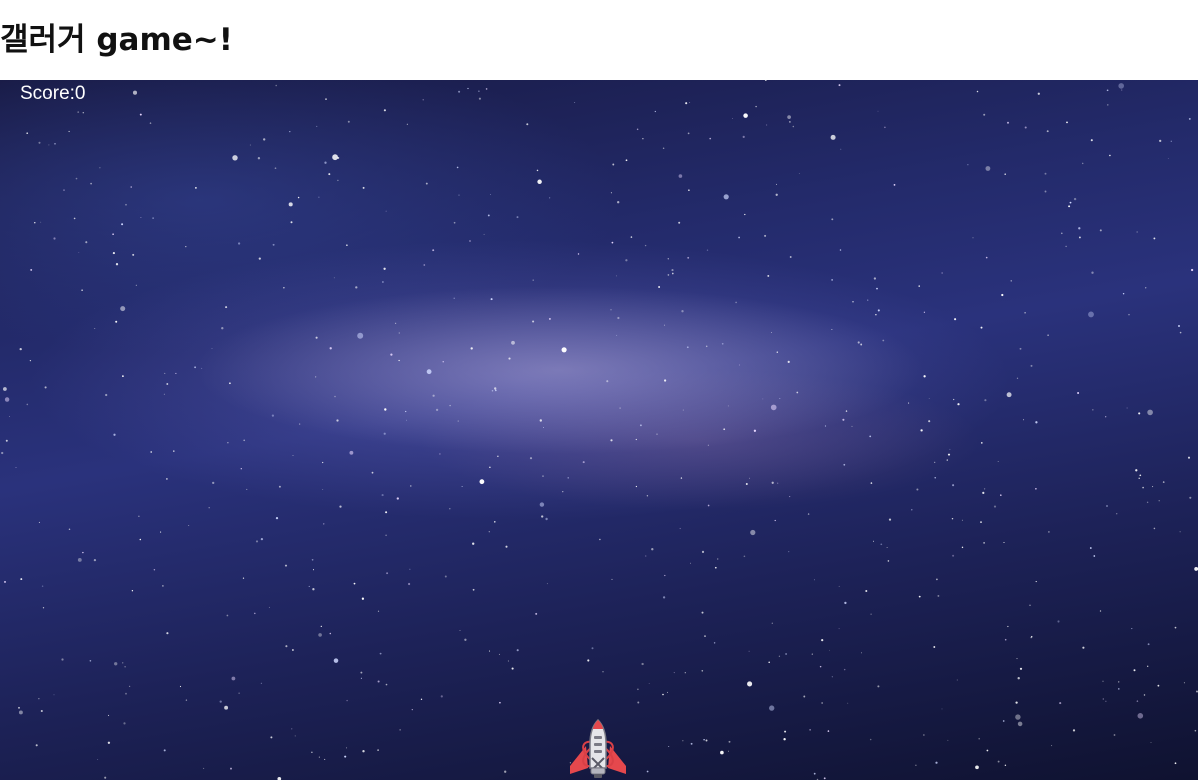  I want to click on page-title: 갤러거 game~!, so click(116, 40).